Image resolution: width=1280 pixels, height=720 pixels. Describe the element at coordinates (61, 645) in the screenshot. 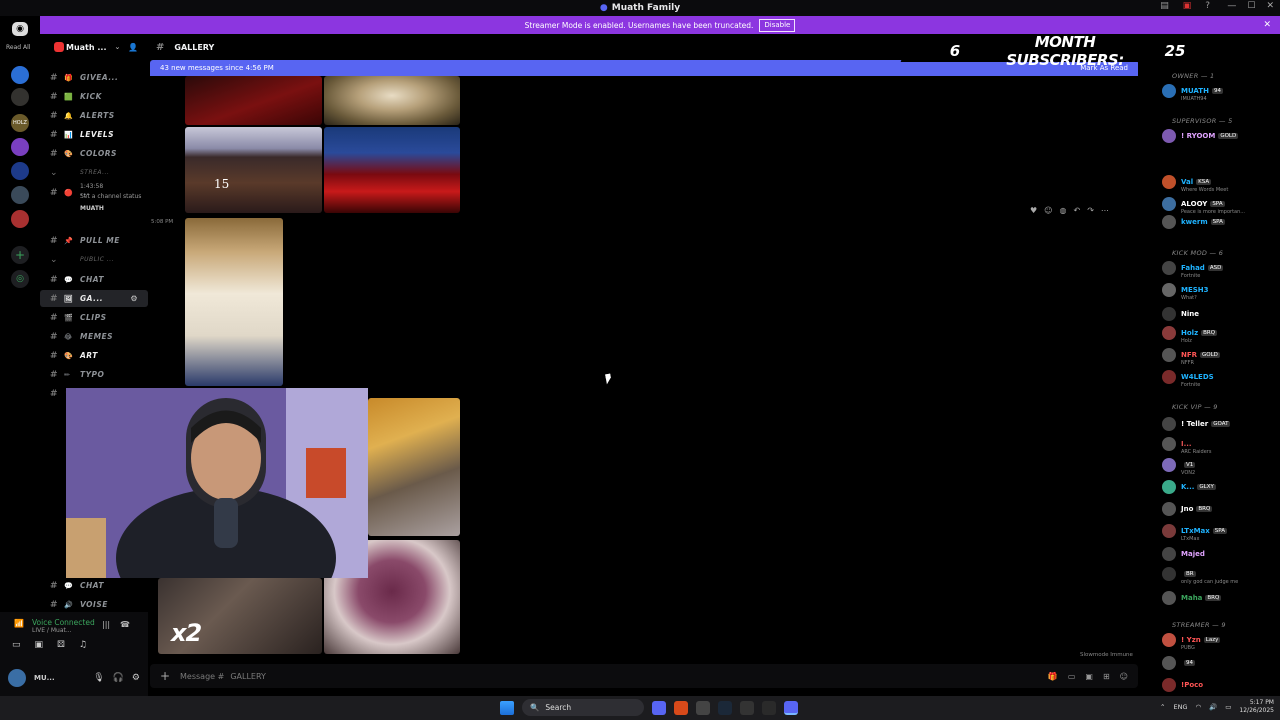

I see `activities-icon: ⚄` at that location.